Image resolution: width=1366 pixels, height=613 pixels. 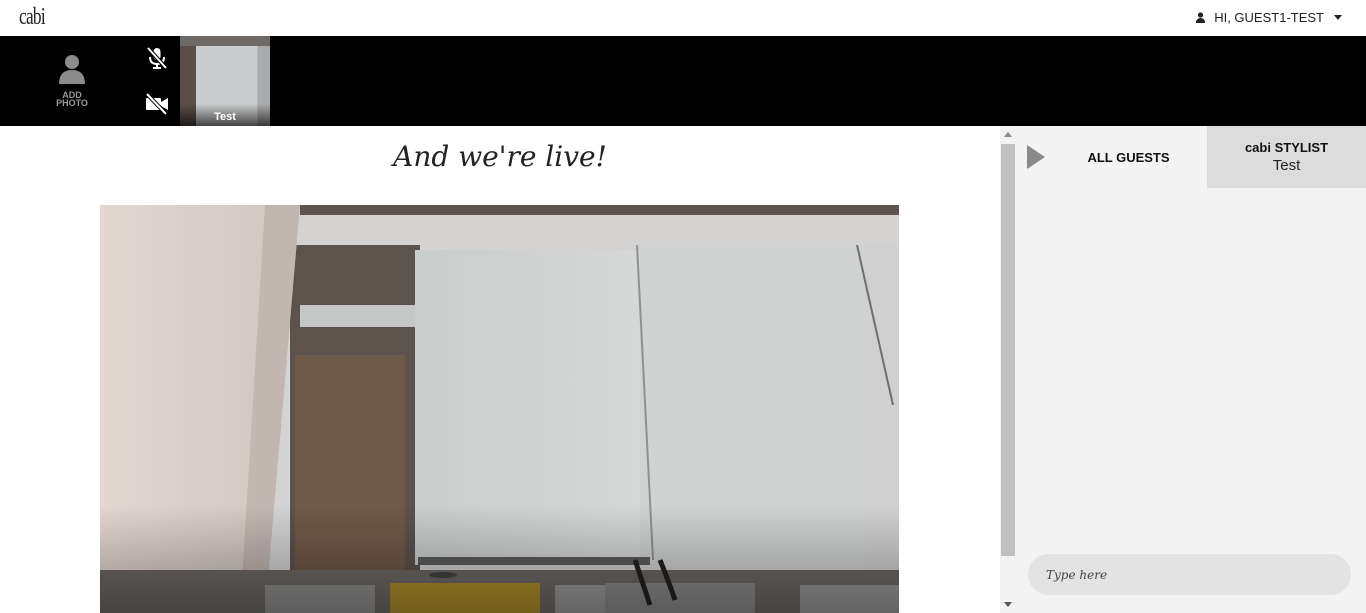 I want to click on participant-strip: ADD PHOTO Test, so click(x=683, y=81).